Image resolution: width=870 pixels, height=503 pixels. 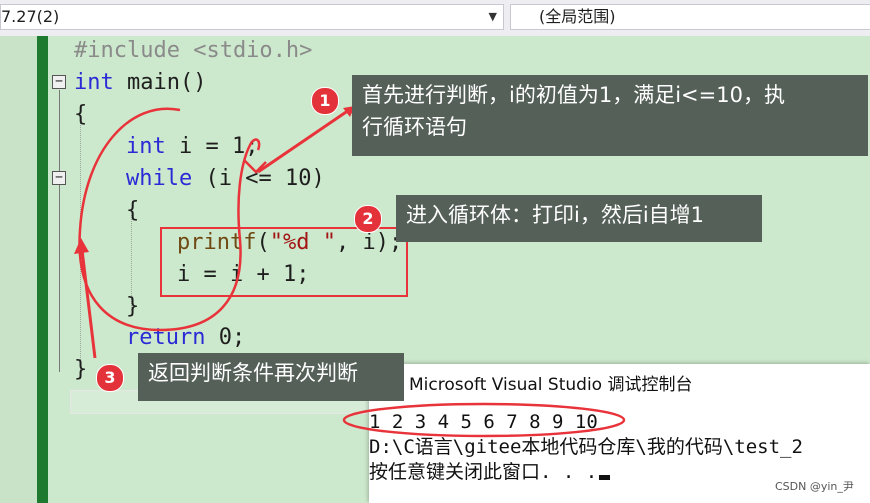 I want to click on outline-line, so click(x=59, y=231).